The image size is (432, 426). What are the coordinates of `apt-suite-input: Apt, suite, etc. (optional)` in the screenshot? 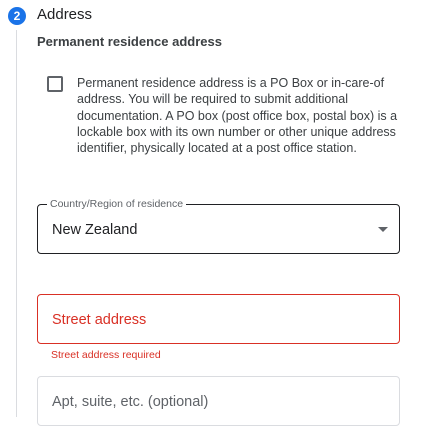 It's located at (218, 401).